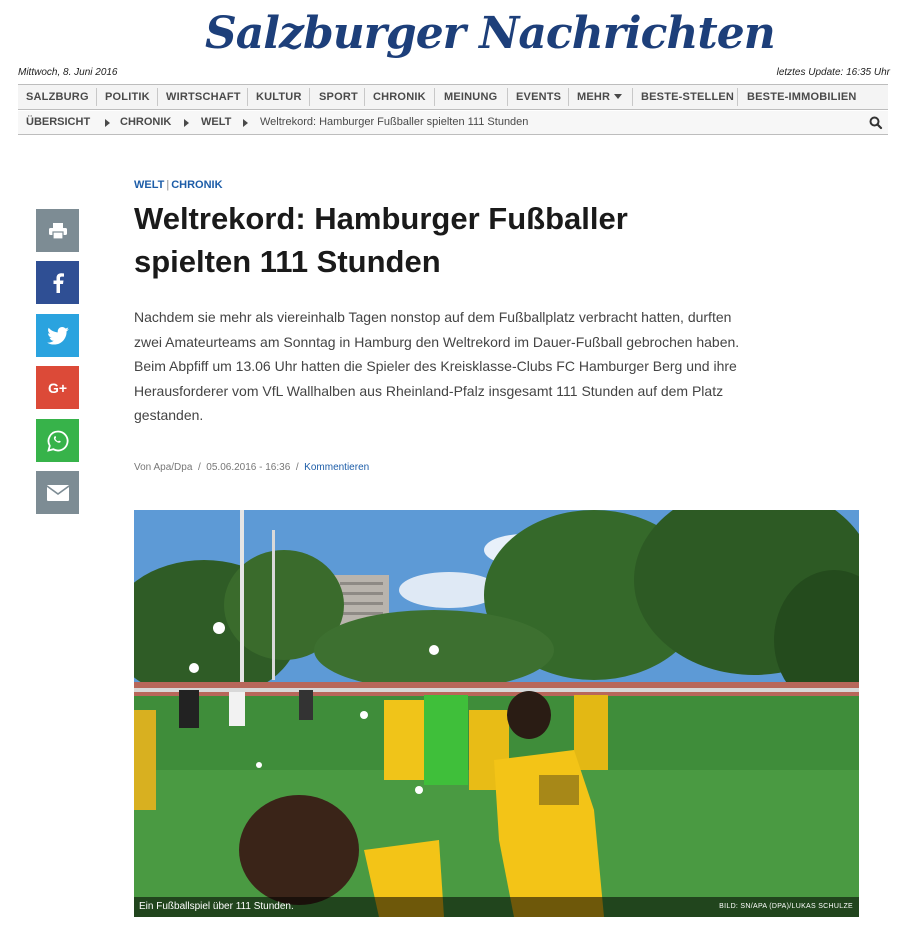 This screenshot has width=900, height=929. Describe the element at coordinates (68, 72) in the screenshot. I see `current-date: Mittwoch, 8. Juni 2016` at that location.